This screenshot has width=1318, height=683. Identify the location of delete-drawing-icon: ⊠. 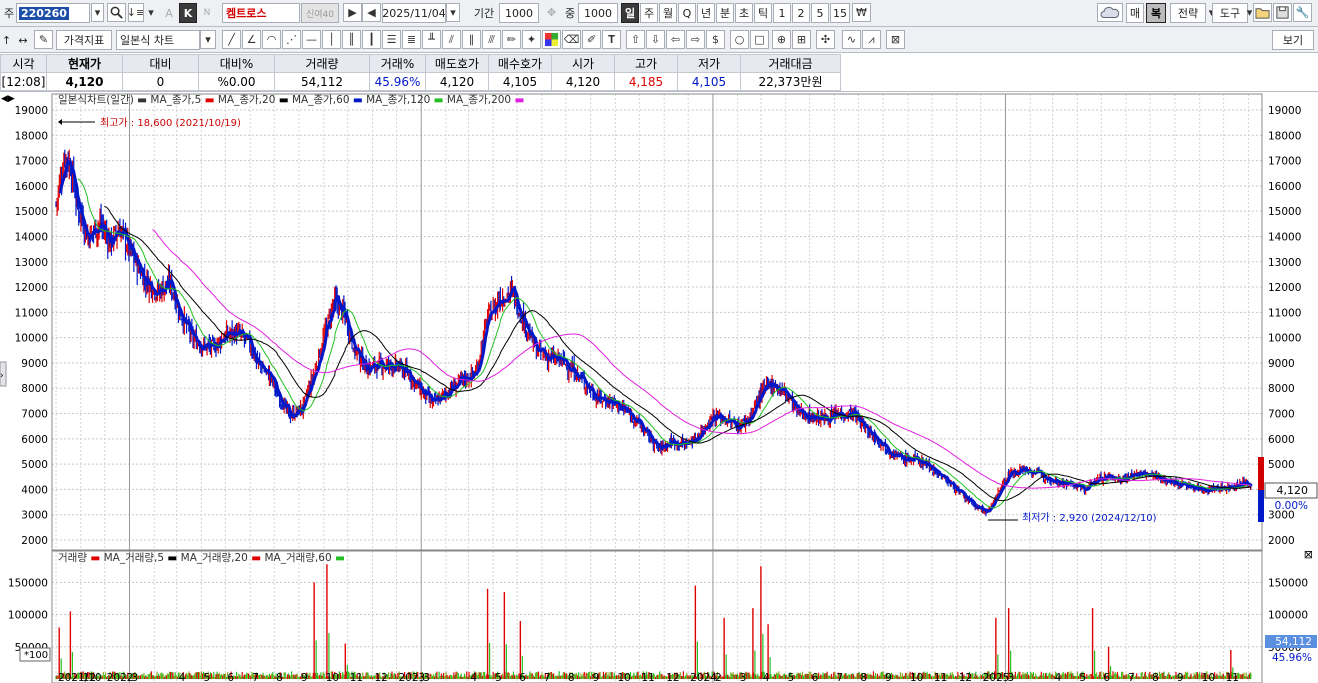
(895, 39).